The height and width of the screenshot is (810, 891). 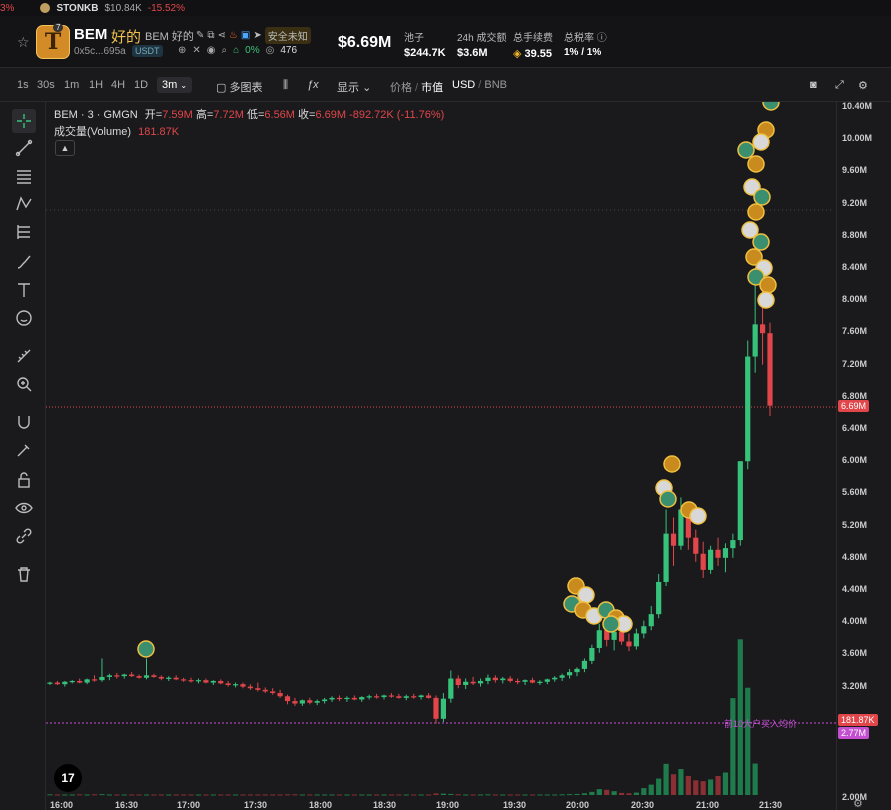 I want to click on candle-type-icon: ⫼, so click(x=285, y=85).